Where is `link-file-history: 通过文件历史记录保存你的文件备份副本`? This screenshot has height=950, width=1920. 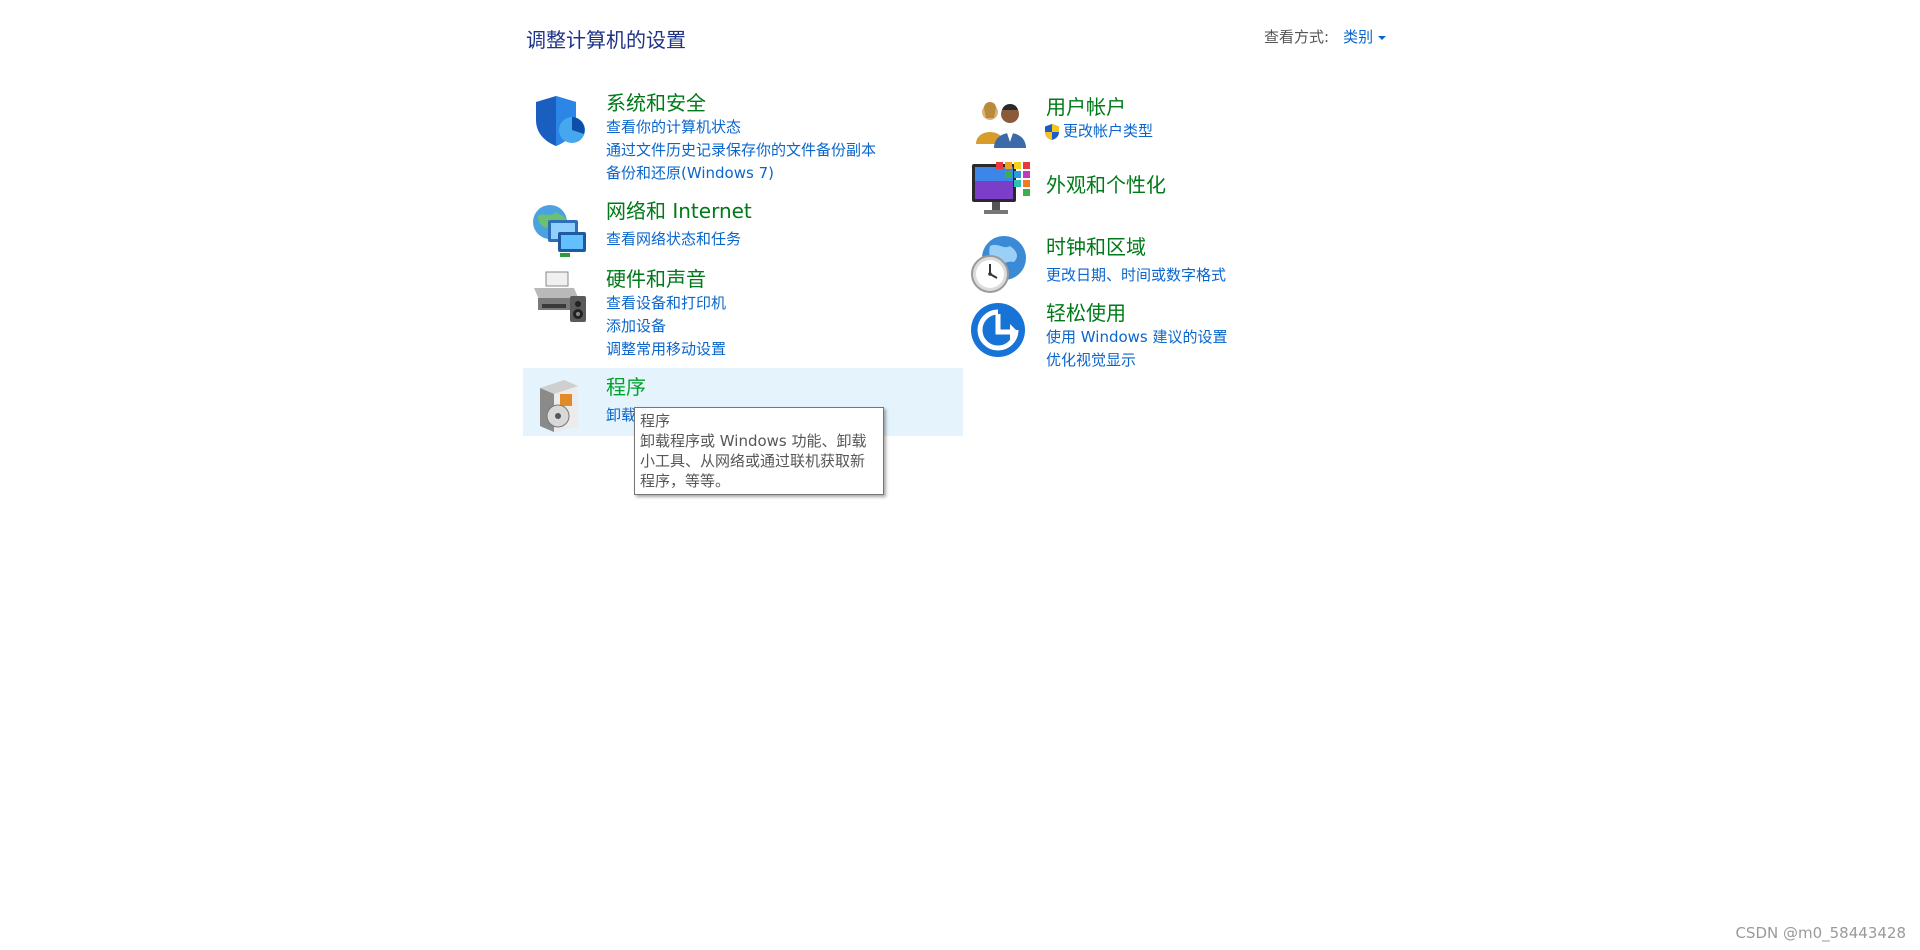
link-file-history: 通过文件历史记录保存你的文件备份副本 is located at coordinates (741, 150).